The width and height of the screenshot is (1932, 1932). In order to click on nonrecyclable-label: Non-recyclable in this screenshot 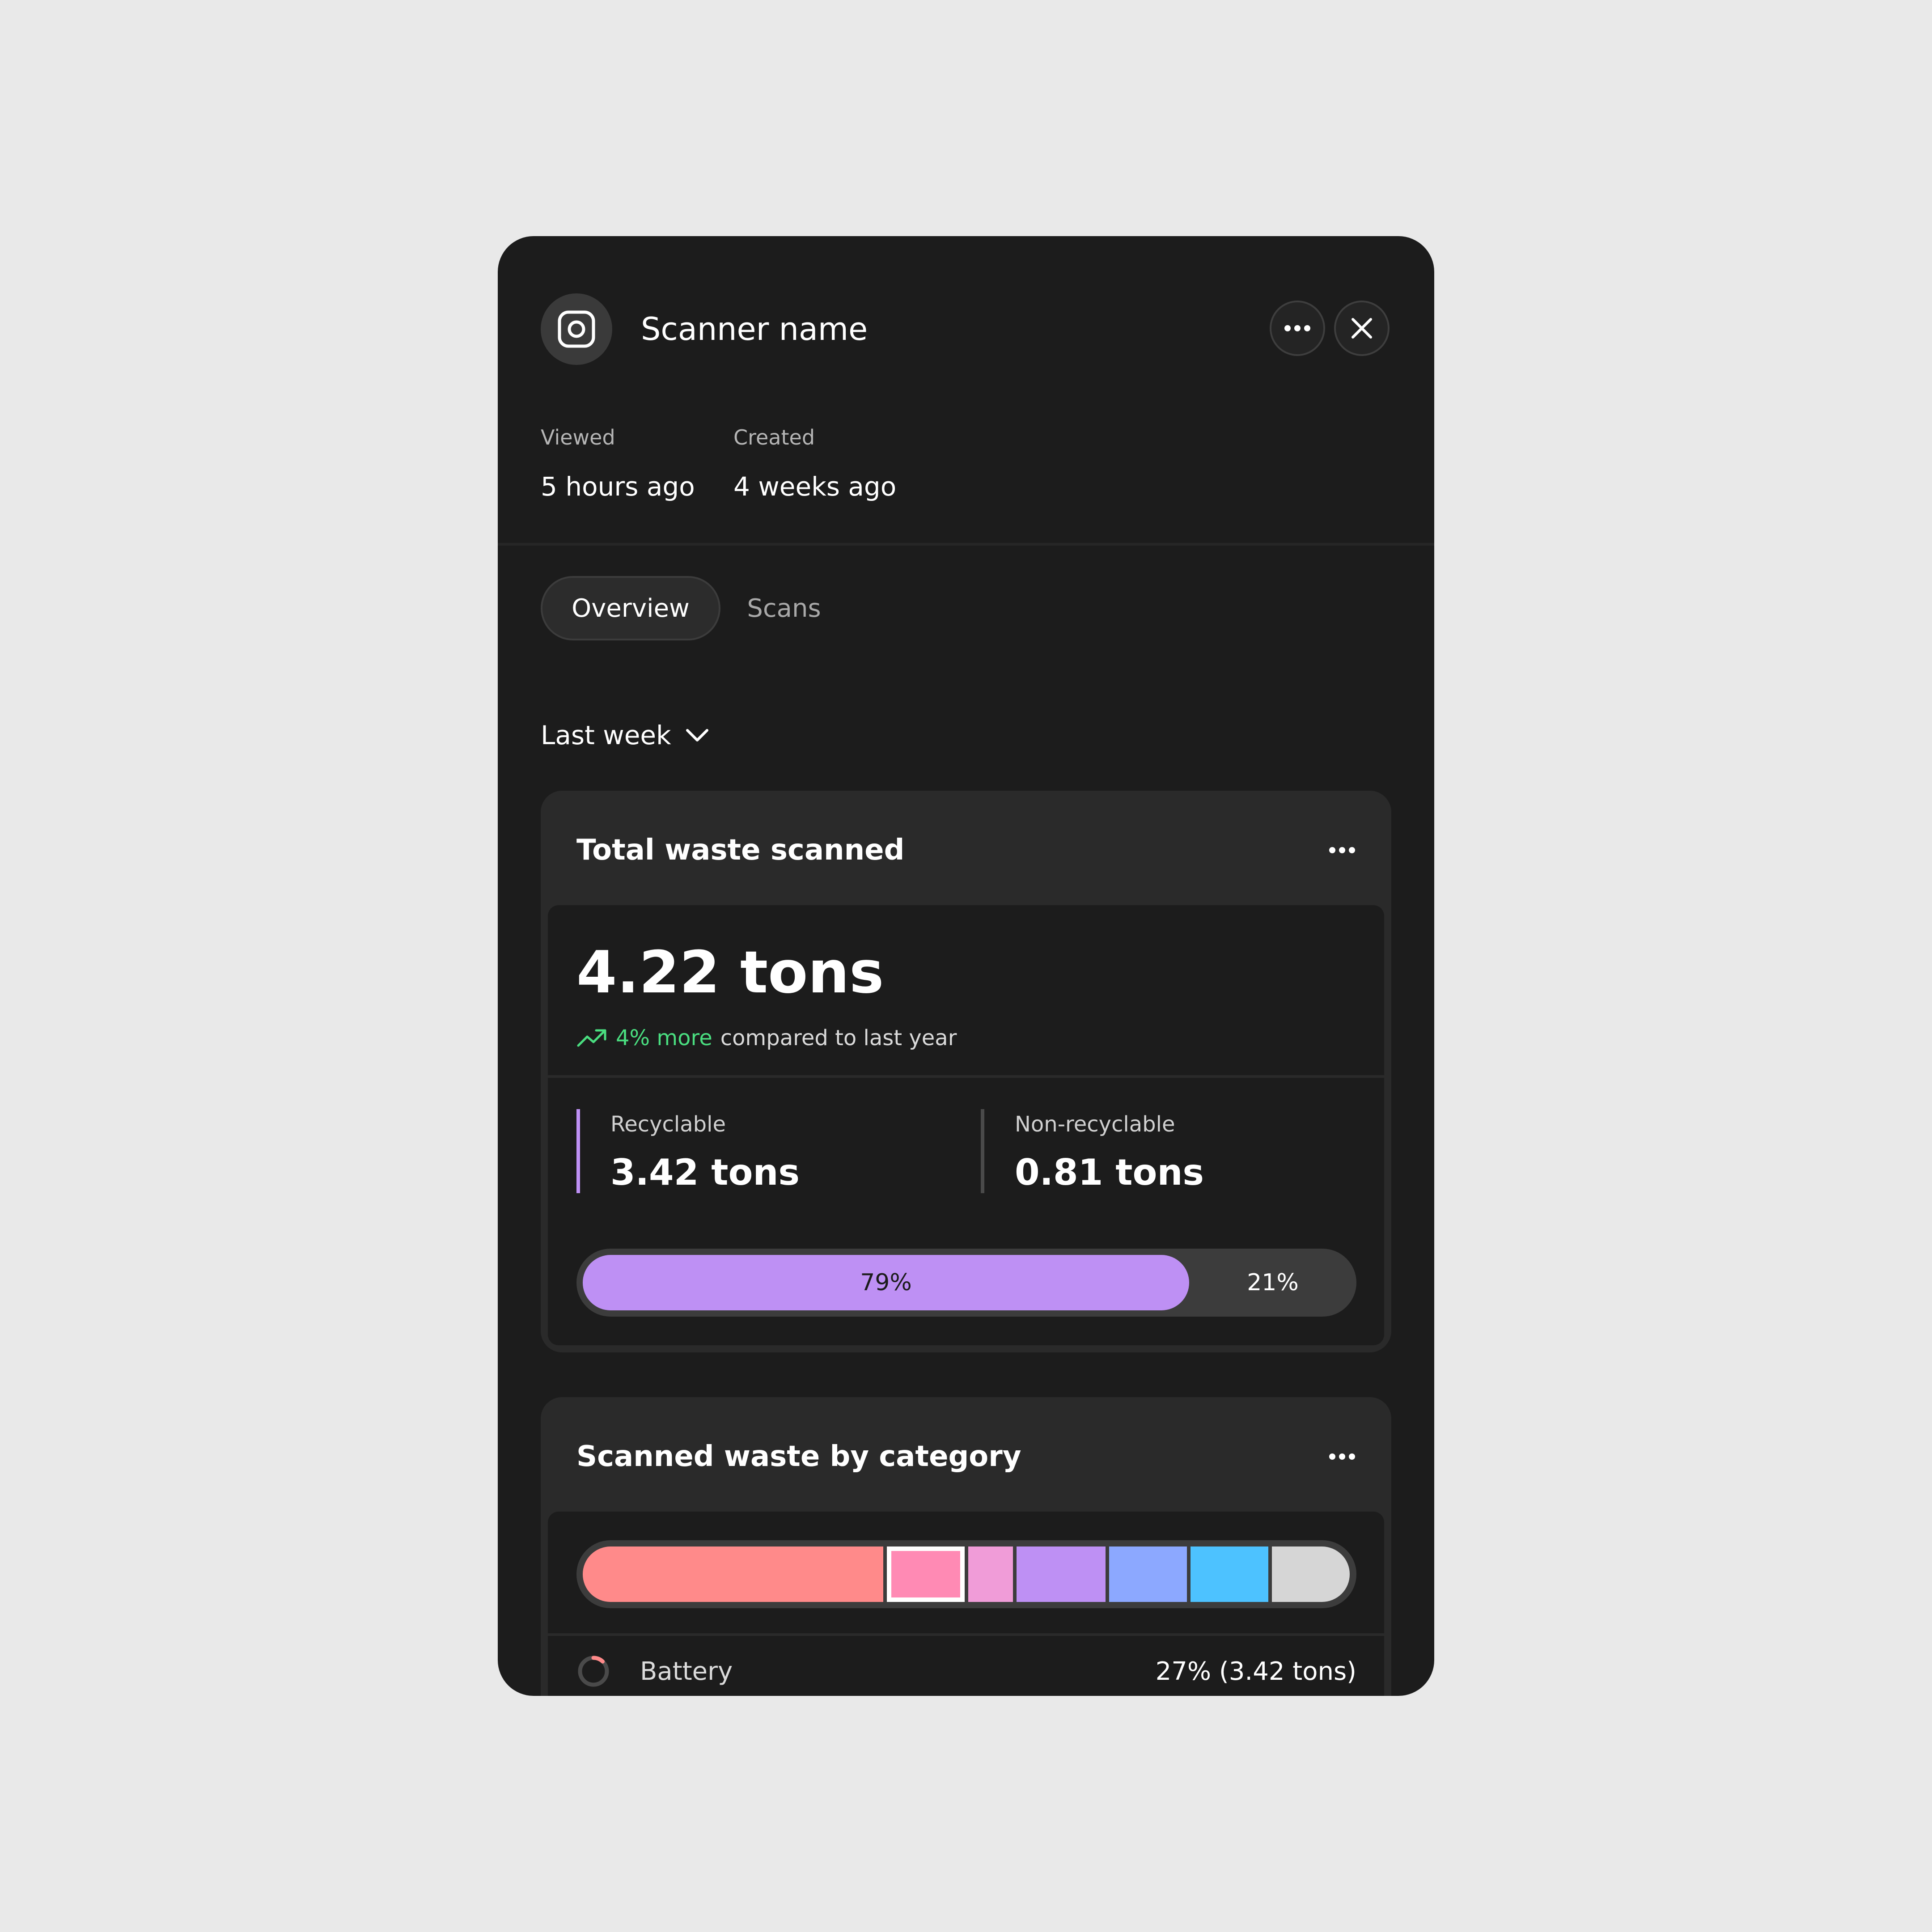, I will do `click(1095, 1124)`.